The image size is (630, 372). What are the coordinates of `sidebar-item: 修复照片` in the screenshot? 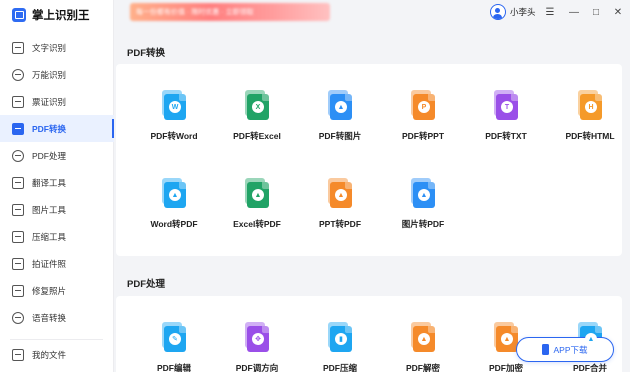 It's located at (57, 290).